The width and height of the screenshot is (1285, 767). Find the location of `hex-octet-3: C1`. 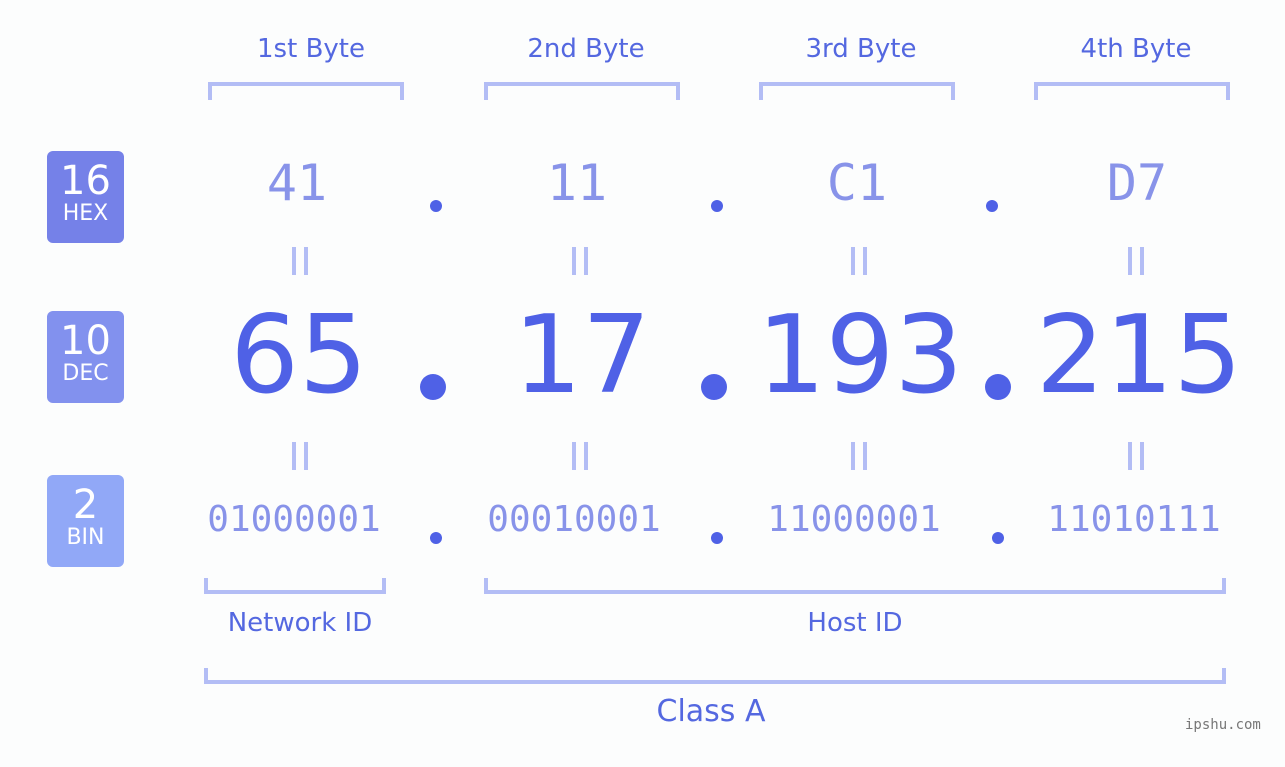

hex-octet-3: C1 is located at coordinates (857, 183).